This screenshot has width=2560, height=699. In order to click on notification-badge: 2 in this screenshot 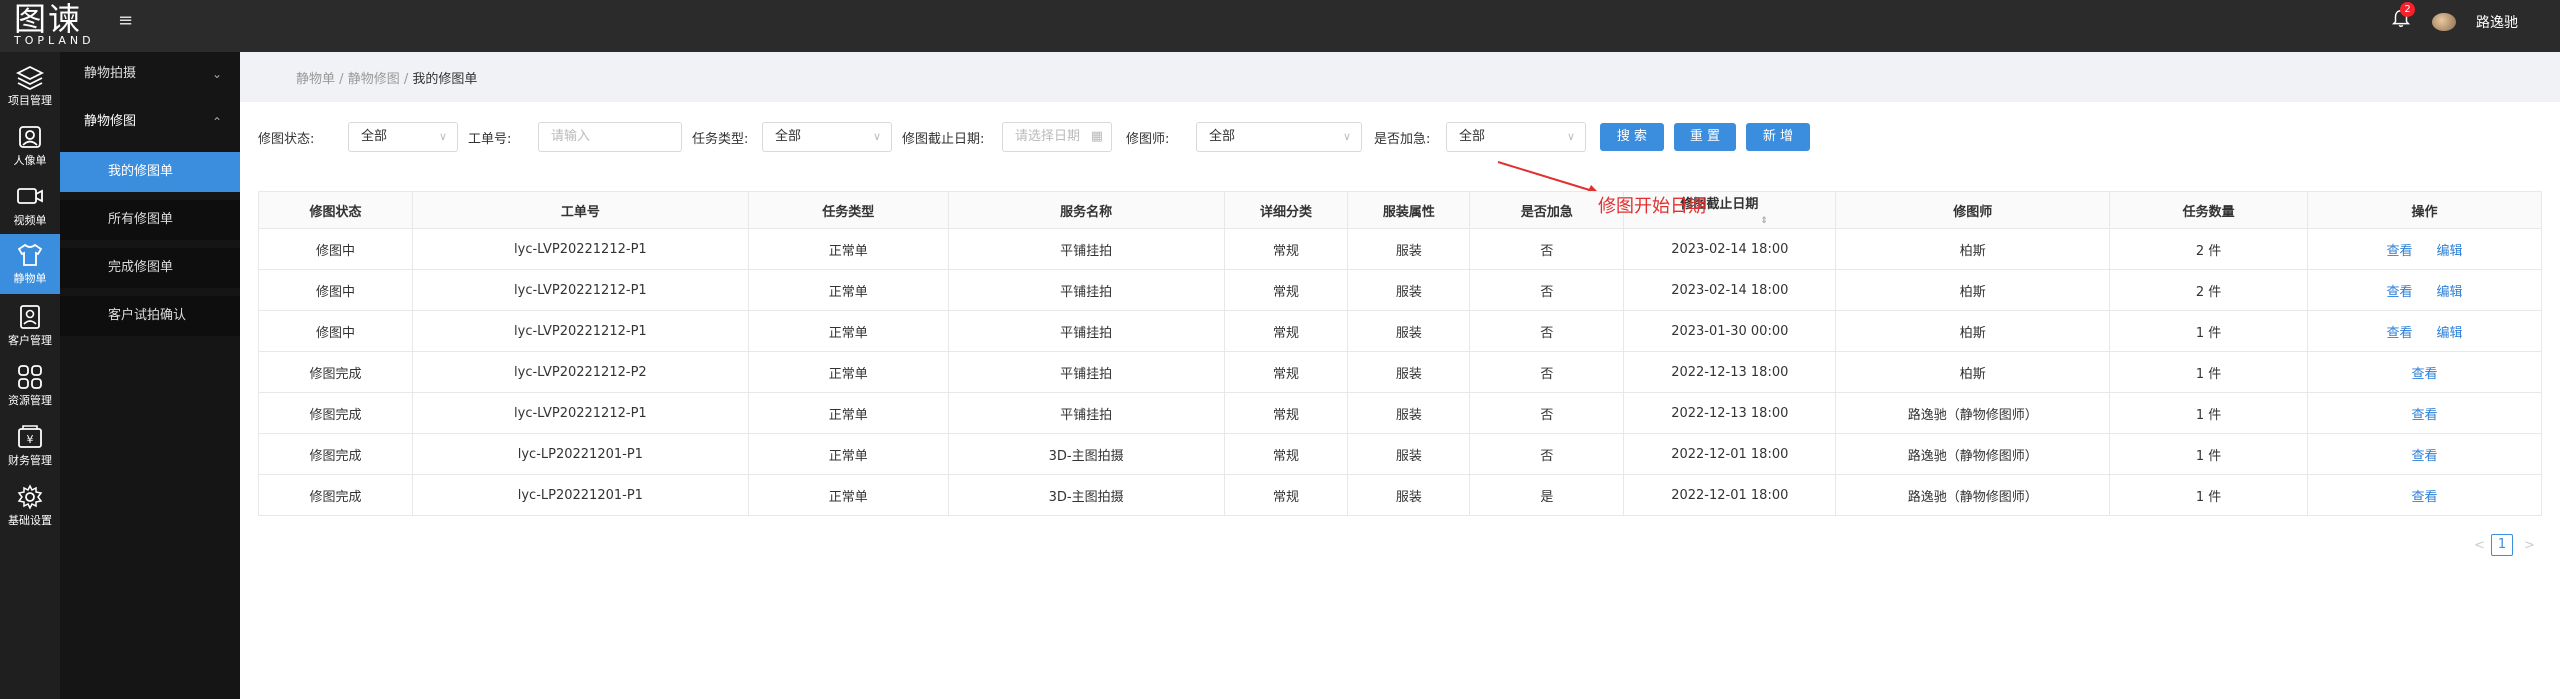, I will do `click(2407, 9)`.